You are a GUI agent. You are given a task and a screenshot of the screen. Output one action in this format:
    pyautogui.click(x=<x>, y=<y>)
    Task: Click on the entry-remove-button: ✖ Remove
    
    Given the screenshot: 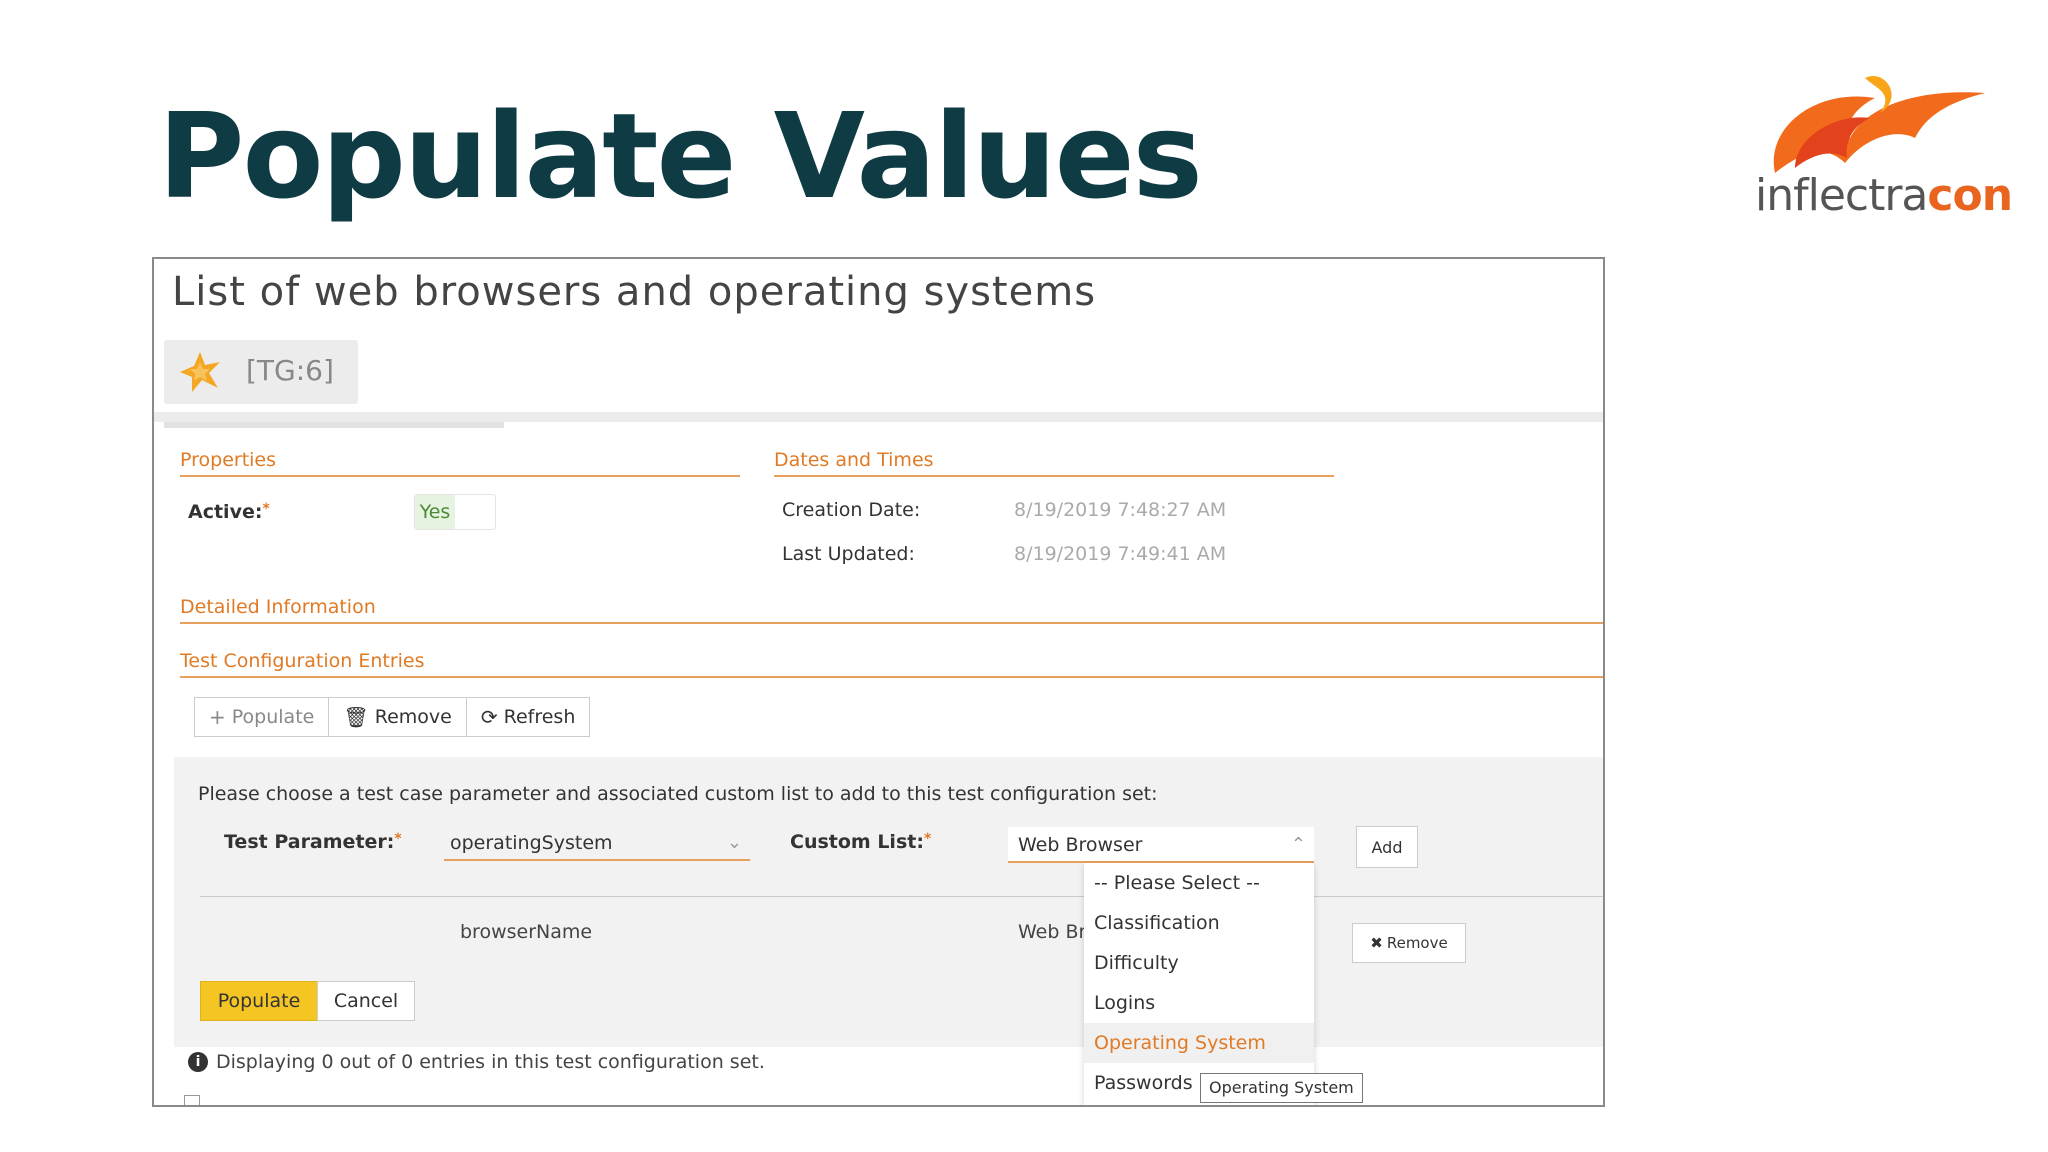 What is the action you would take?
    pyautogui.click(x=1409, y=943)
    